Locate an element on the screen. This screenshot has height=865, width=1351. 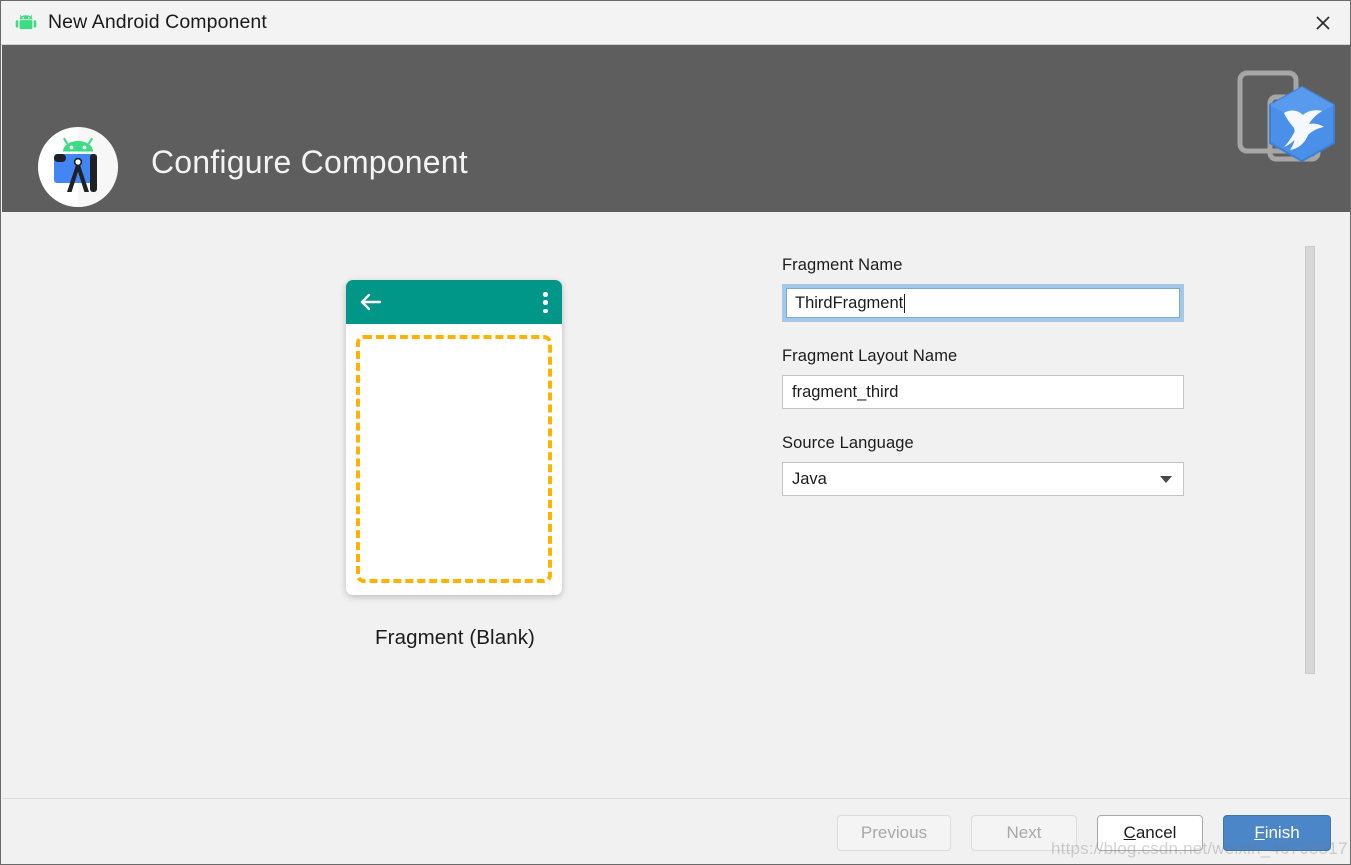
close-icon is located at coordinates (1322, 22).